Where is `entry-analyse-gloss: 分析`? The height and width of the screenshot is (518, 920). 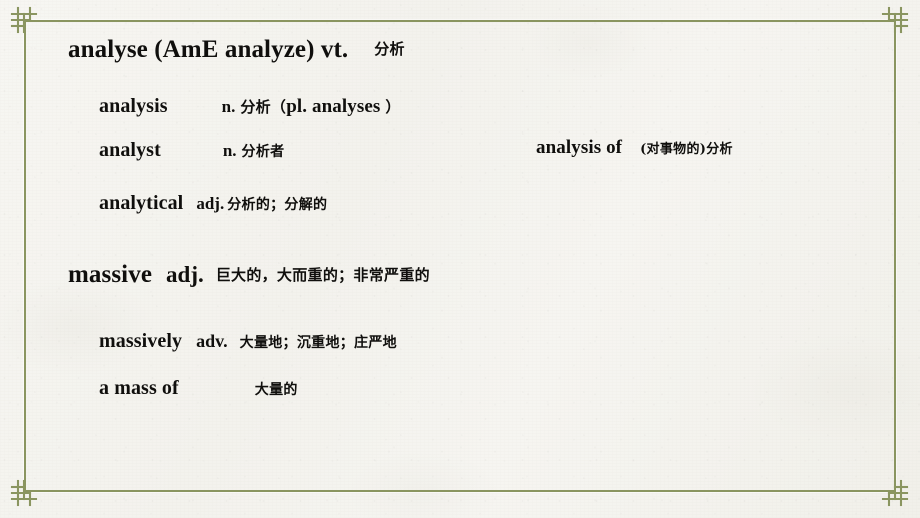 entry-analyse-gloss: 分析 is located at coordinates (389, 49).